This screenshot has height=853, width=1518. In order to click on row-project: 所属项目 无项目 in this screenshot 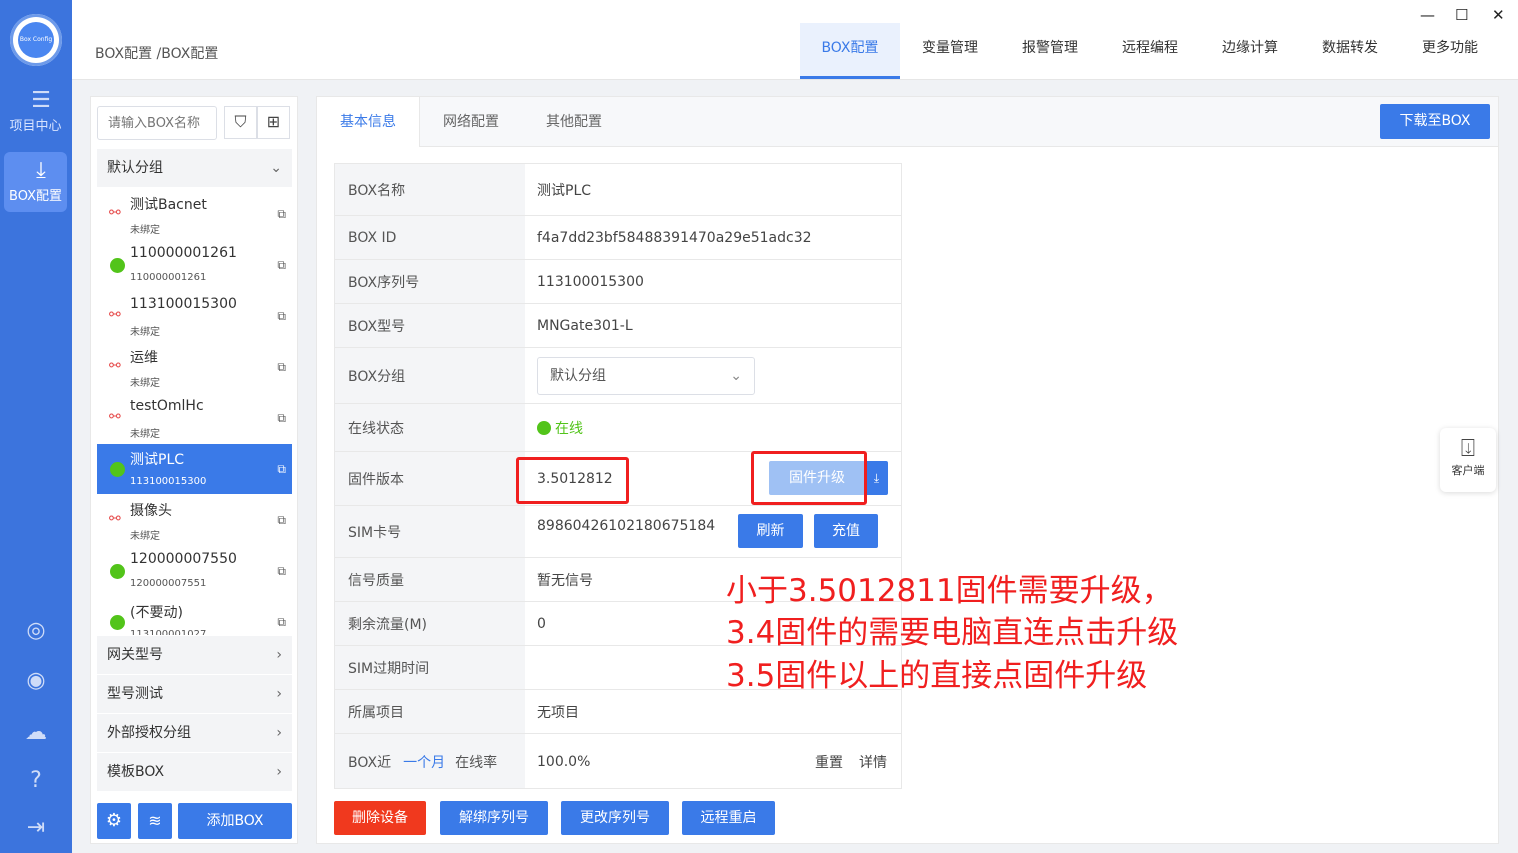, I will do `click(618, 712)`.